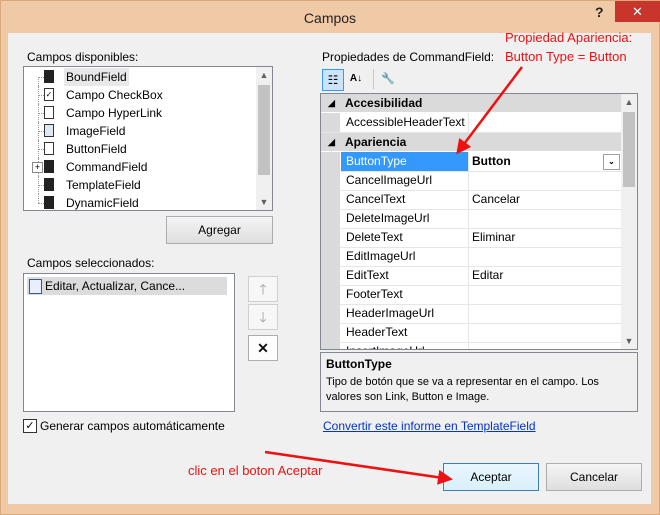 This screenshot has height=515, width=660. I want to click on convert-templatefield-link: Convertir este informe en TemplateField, so click(429, 426).